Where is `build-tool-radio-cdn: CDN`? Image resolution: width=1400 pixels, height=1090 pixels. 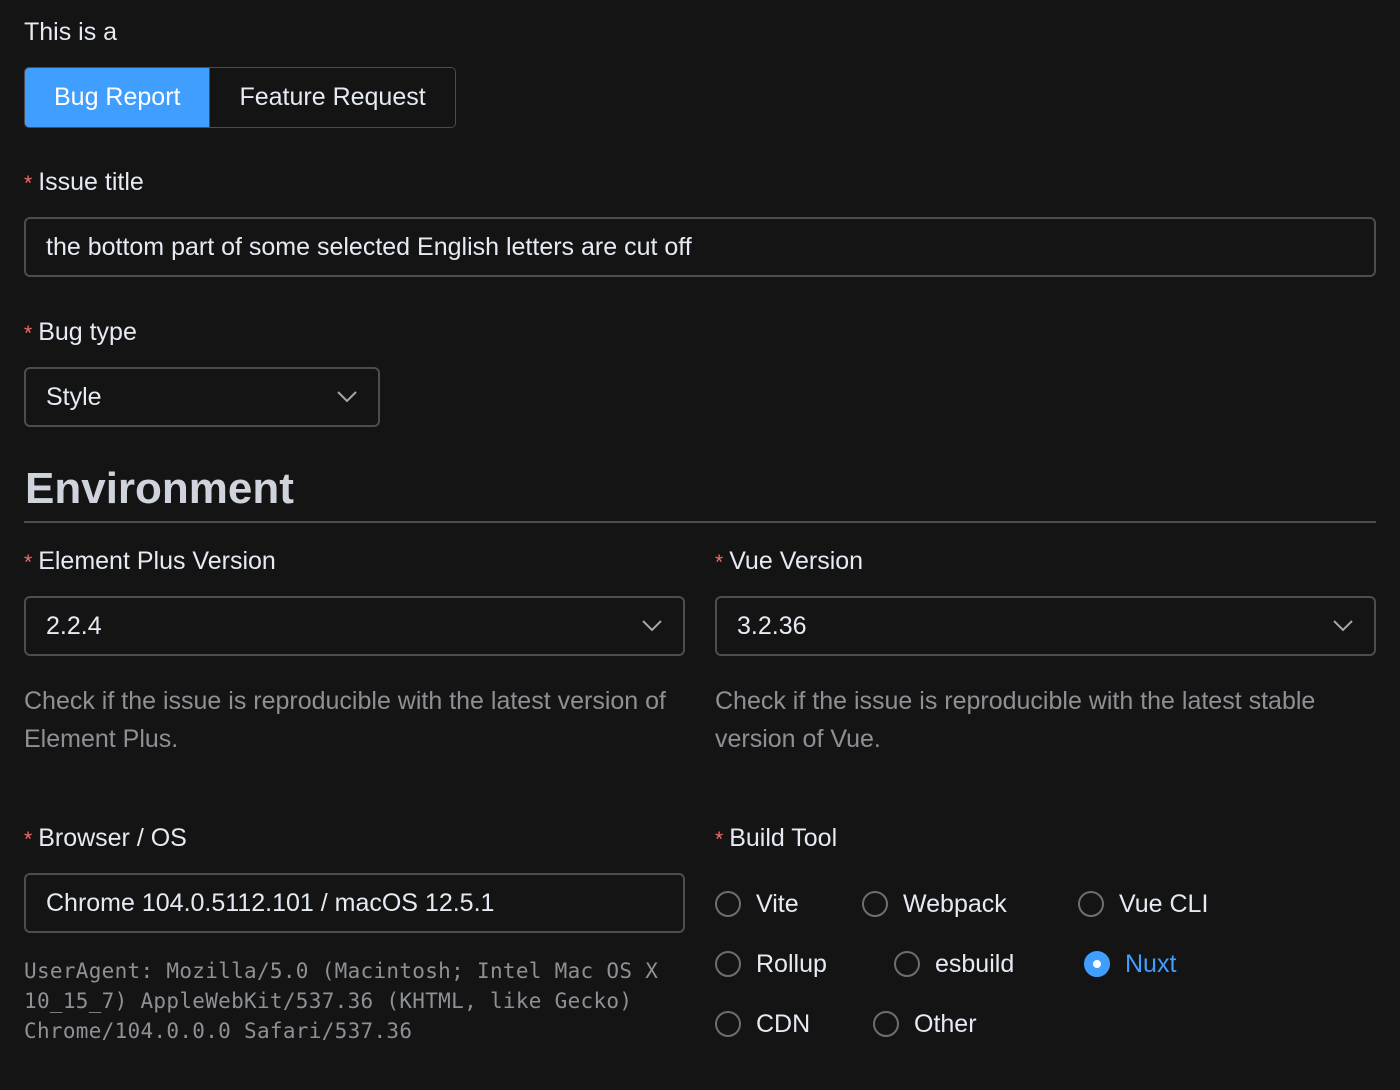
build-tool-radio-cdn: CDN is located at coordinates (762, 1024).